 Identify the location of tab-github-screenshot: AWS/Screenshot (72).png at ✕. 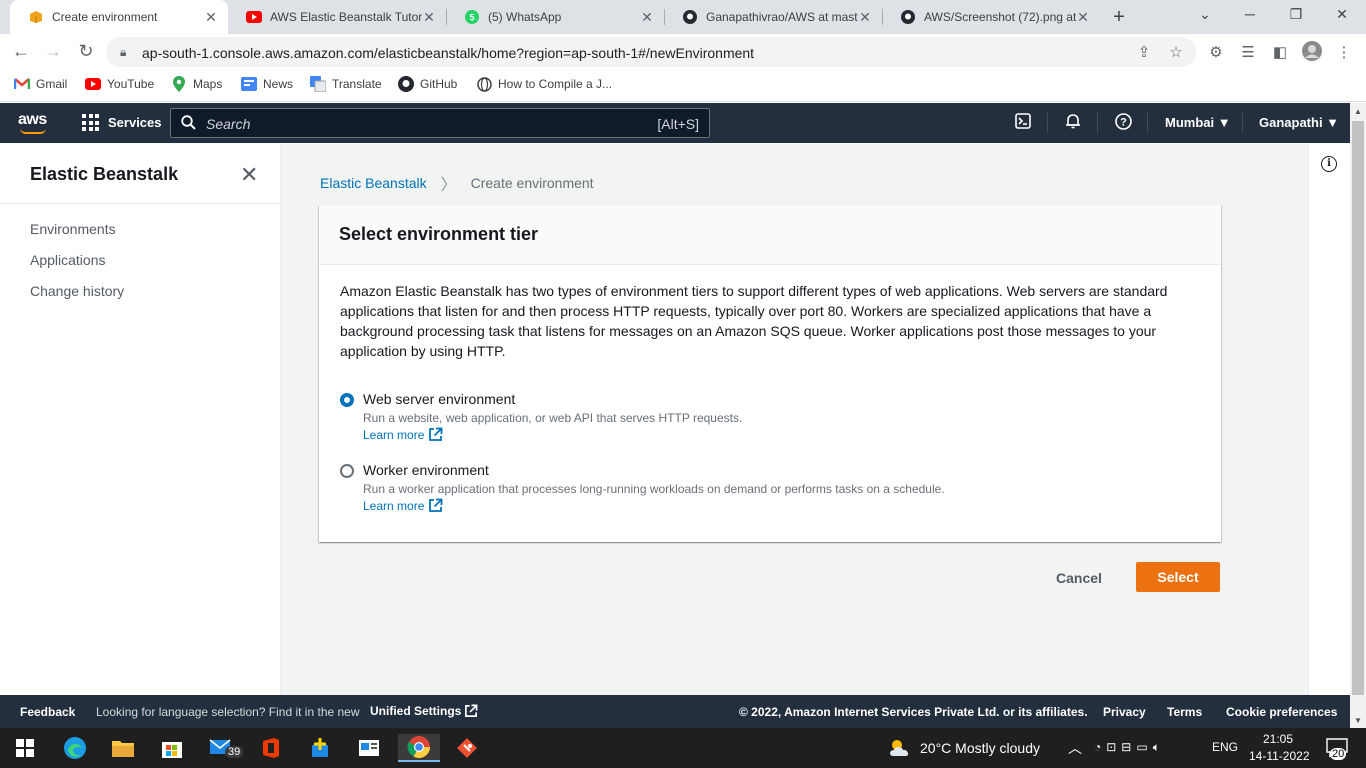
(991, 17).